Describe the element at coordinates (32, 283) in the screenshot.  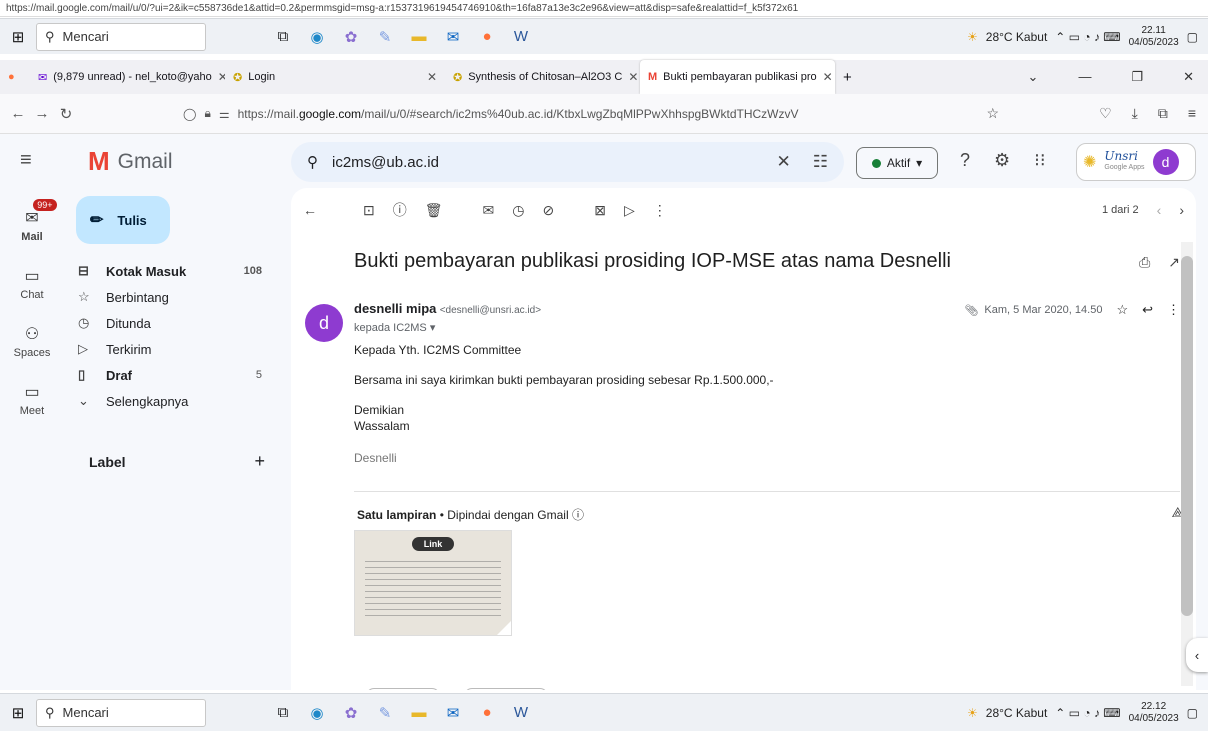
I see `rail-chat: ▭ Chat` at that location.